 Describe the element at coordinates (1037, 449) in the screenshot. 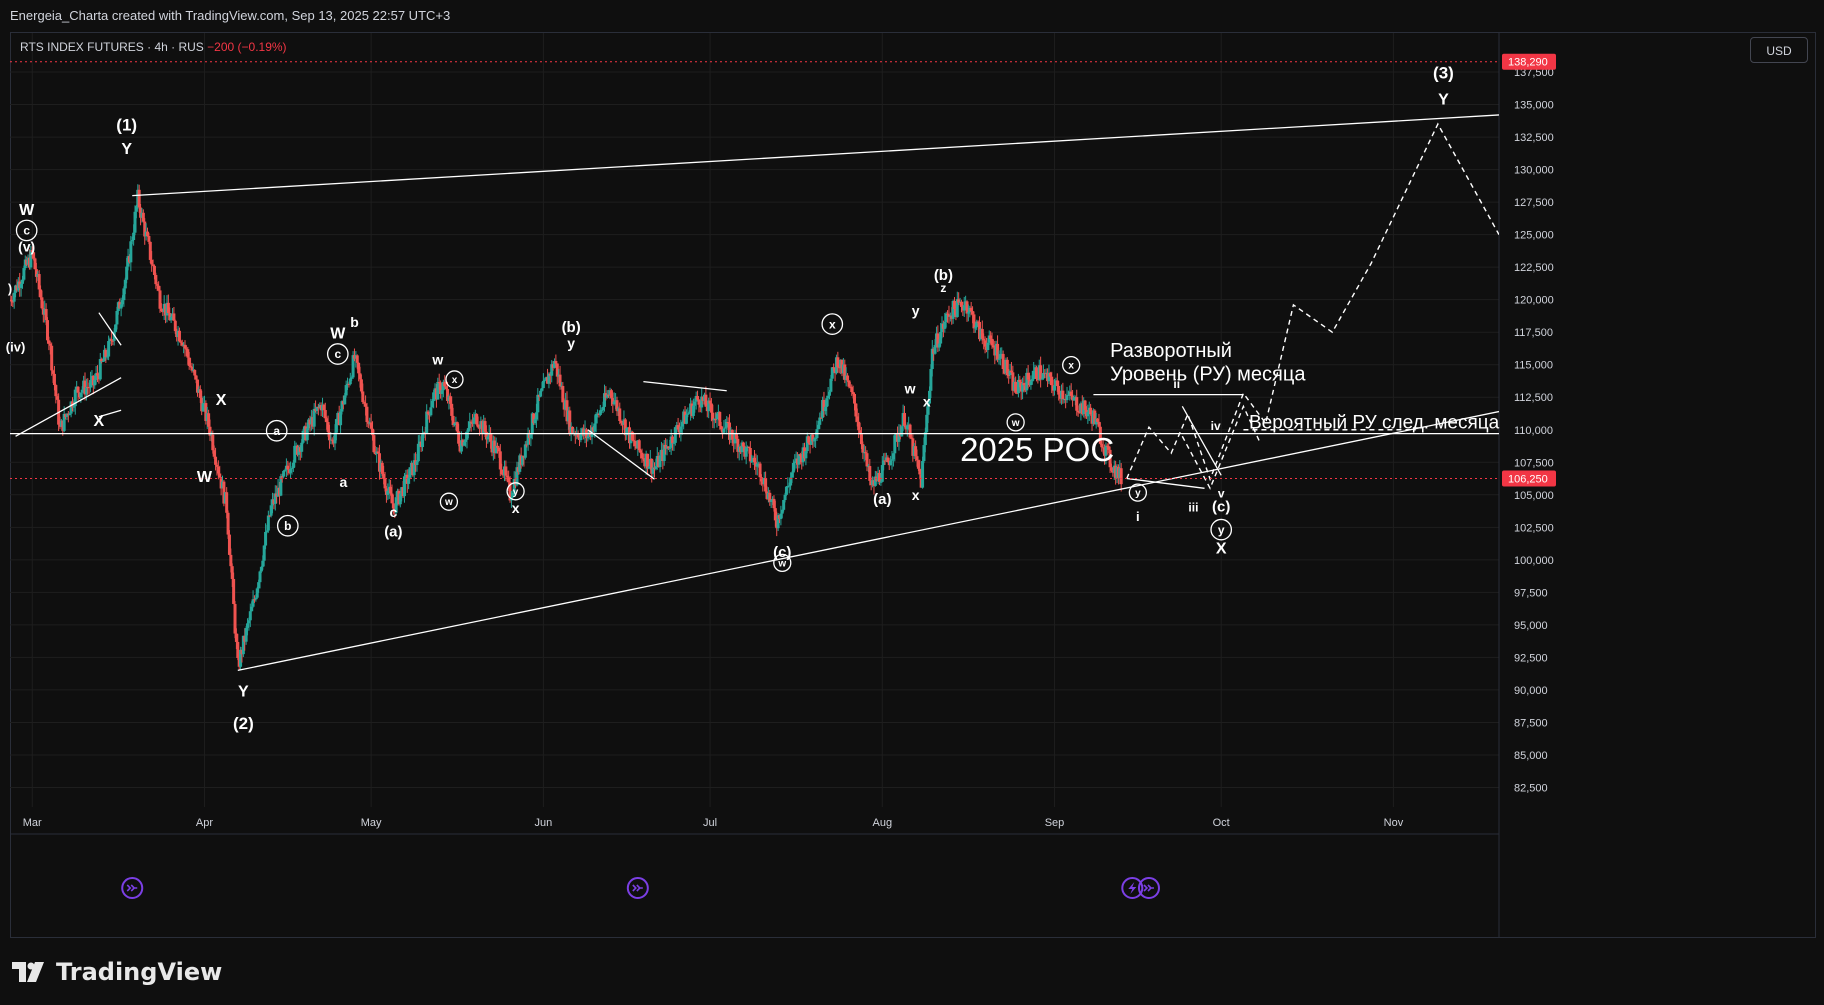

I see `annotation-text: 2025 POC` at that location.